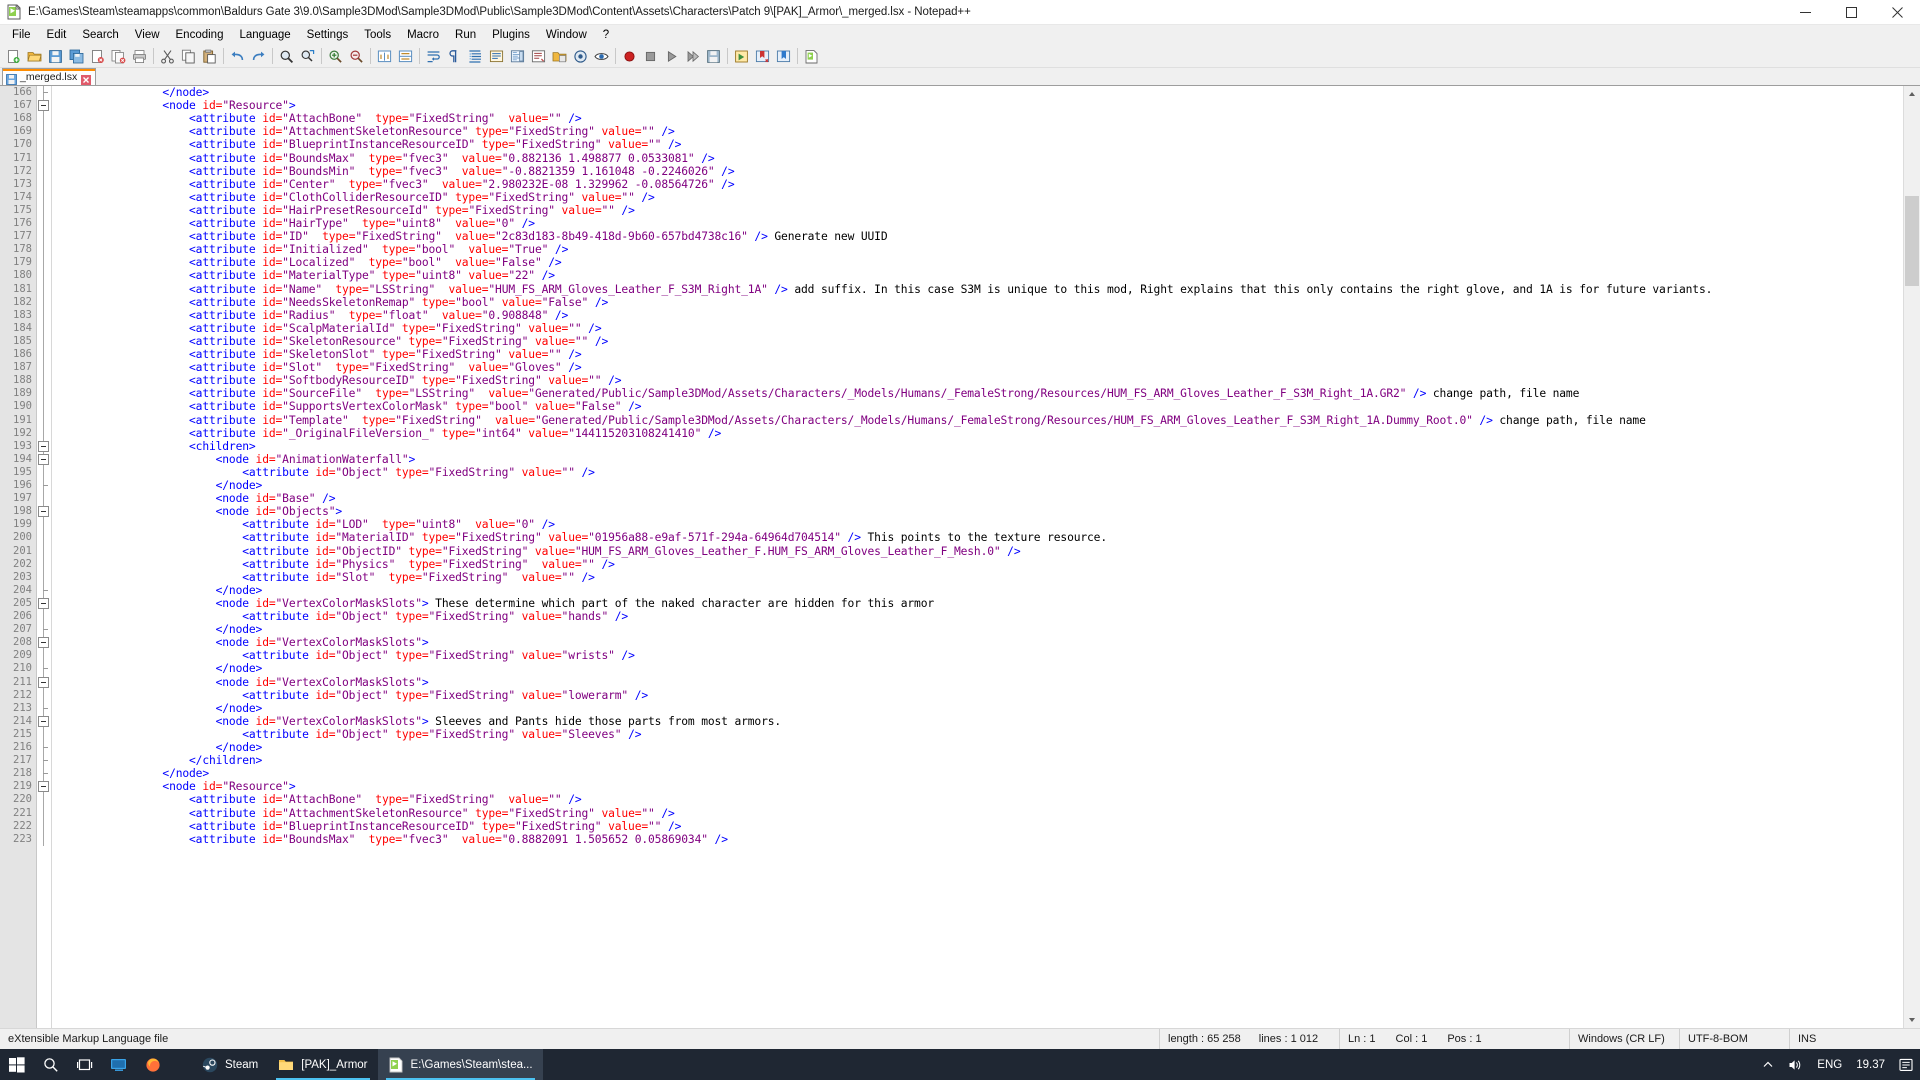 The height and width of the screenshot is (1080, 1920). I want to click on toolbar-button-close-document, so click(97, 56).